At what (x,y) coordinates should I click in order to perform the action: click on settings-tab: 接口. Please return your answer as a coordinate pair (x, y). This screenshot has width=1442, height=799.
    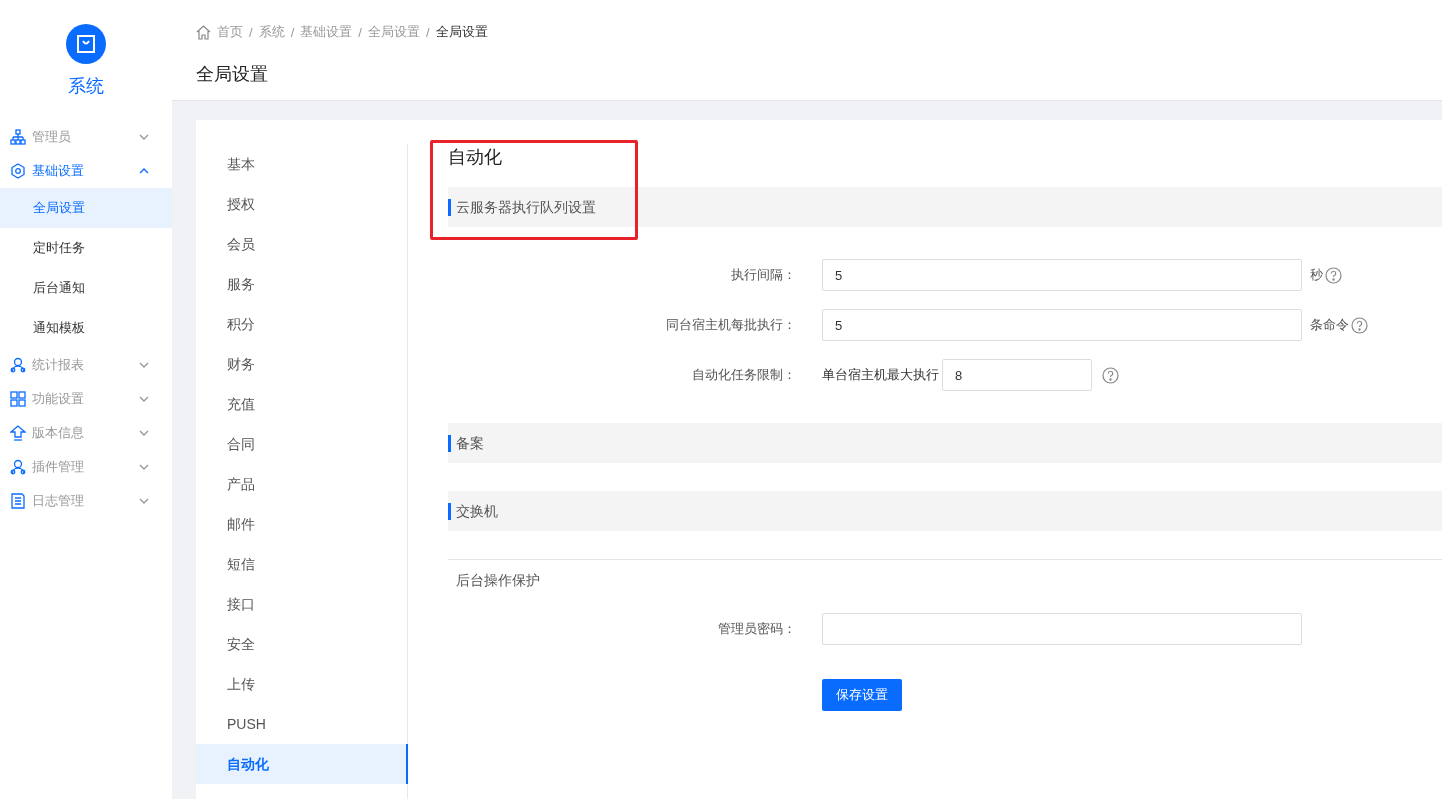
    Looking at the image, I should click on (301, 604).